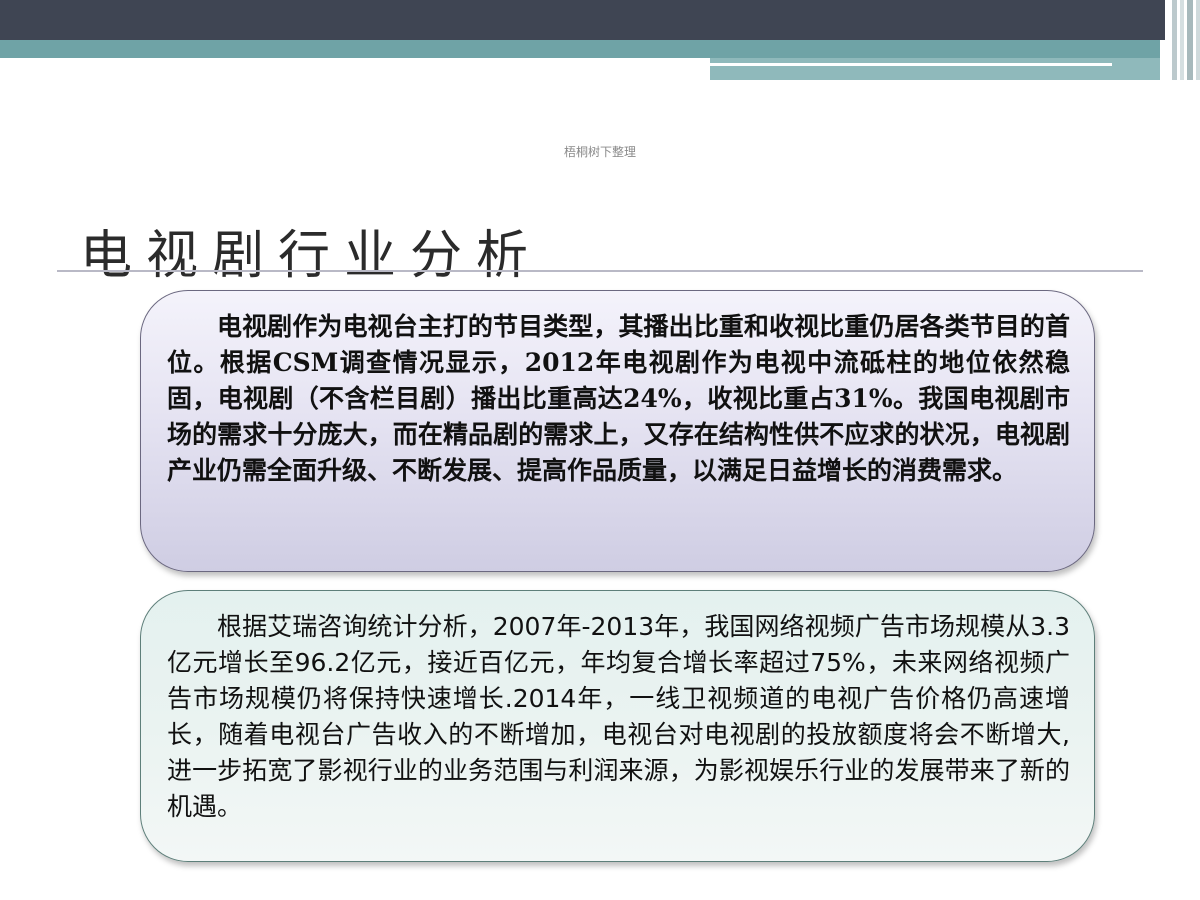  What do you see at coordinates (911, 64) in the screenshot?
I see `header-white-line` at bounding box center [911, 64].